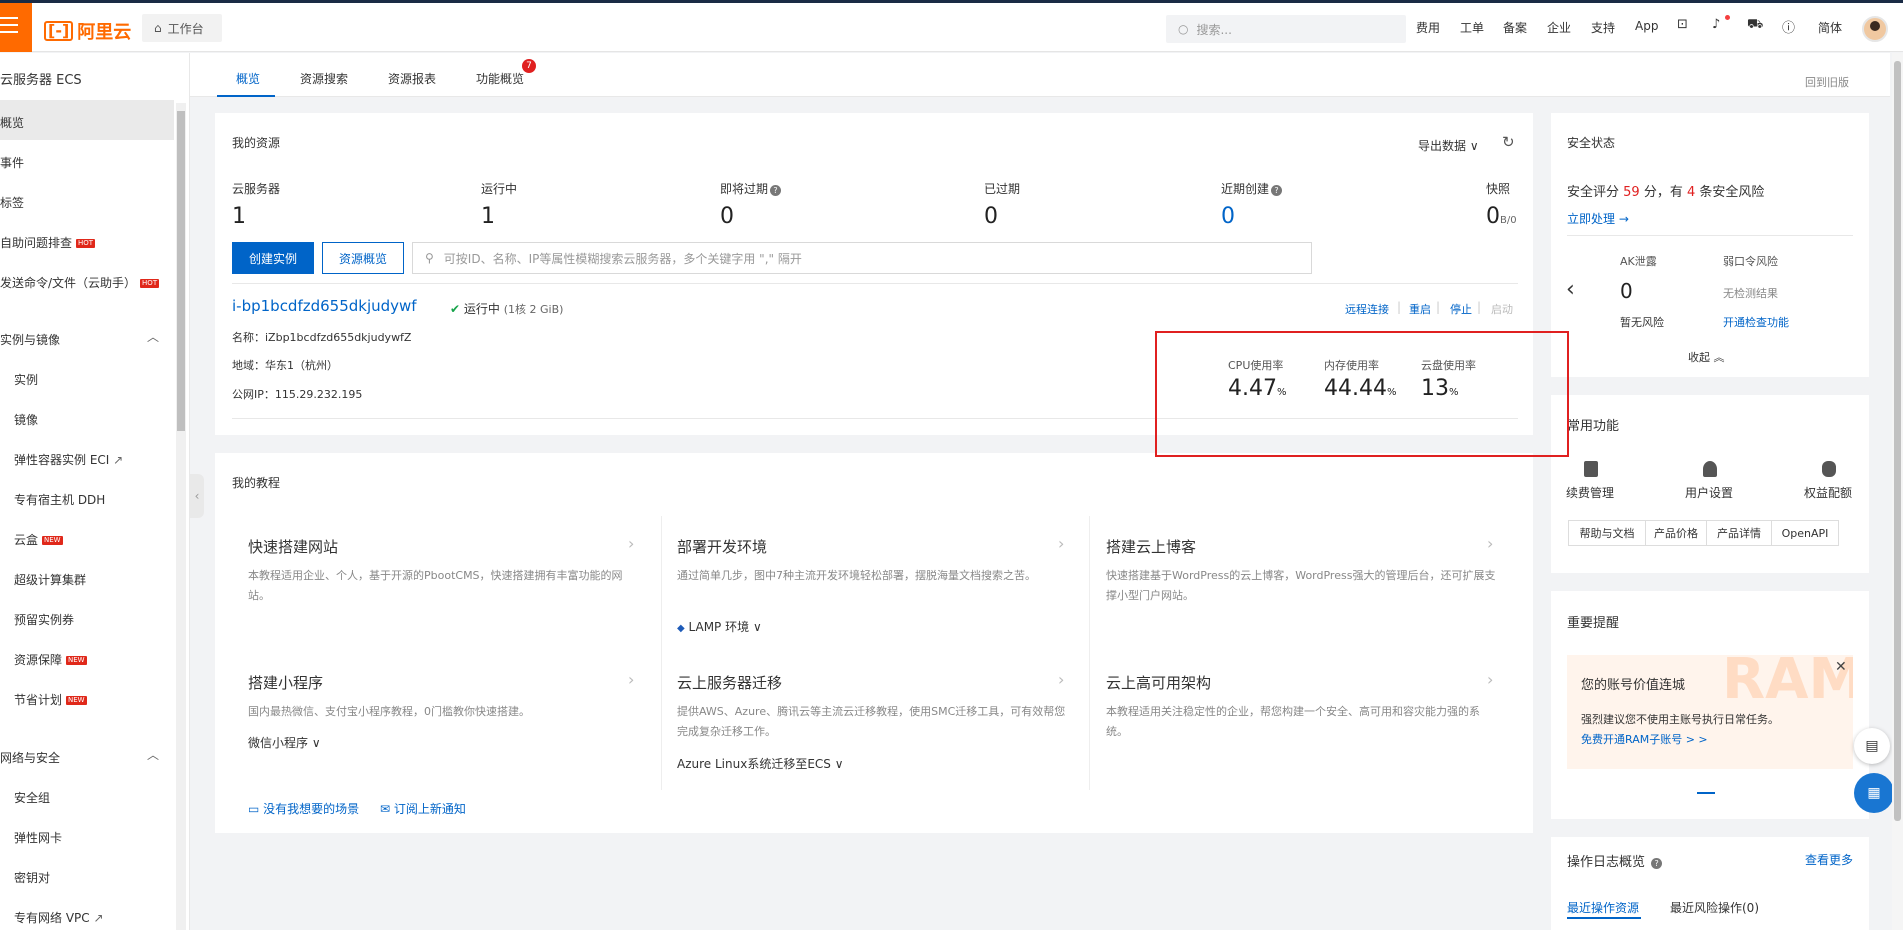 This screenshot has height=930, width=1903. What do you see at coordinates (44, 619) in the screenshot?
I see `sidebar-item-reserved: 预留实例券` at bounding box center [44, 619].